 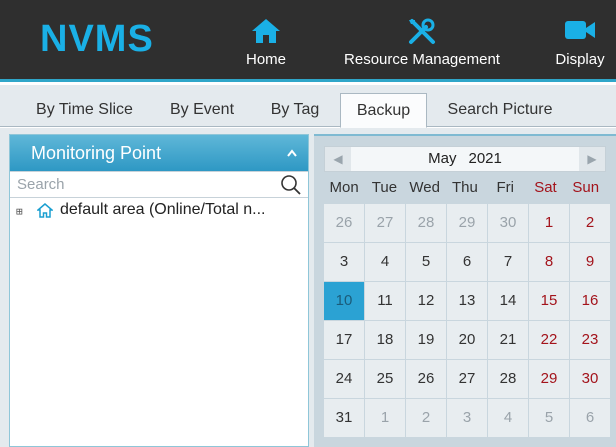 What do you see at coordinates (505, 187) in the screenshot?
I see `weekday-fri: Fri` at bounding box center [505, 187].